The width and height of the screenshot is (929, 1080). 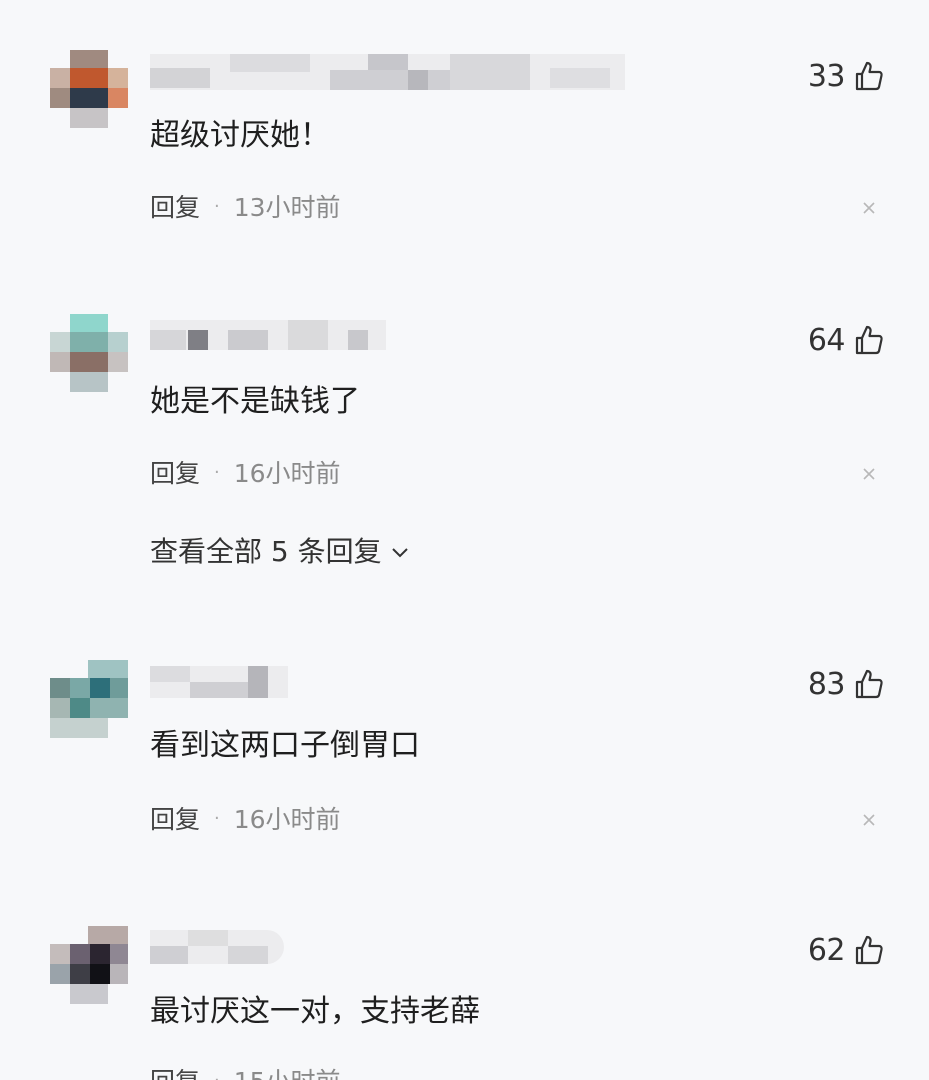 I want to click on like-count: 33, so click(x=826, y=76).